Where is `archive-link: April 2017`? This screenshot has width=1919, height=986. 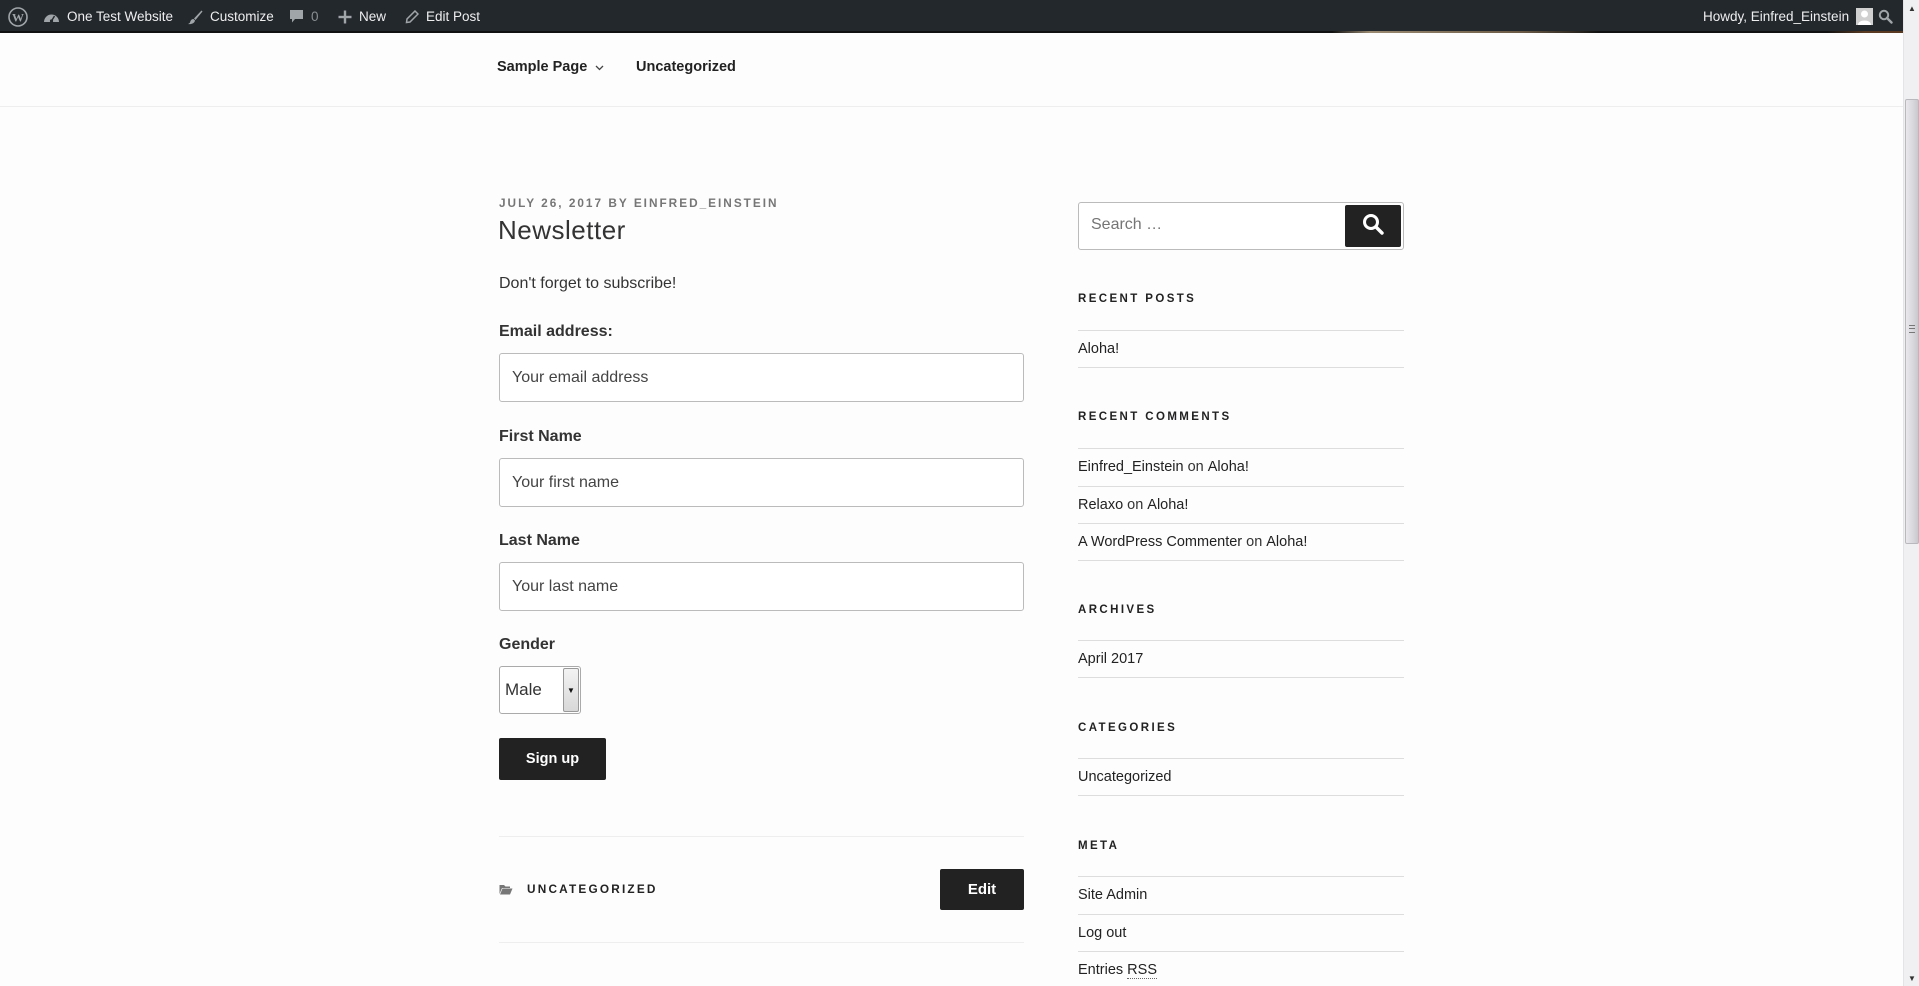 archive-link: April 2017 is located at coordinates (1110, 659).